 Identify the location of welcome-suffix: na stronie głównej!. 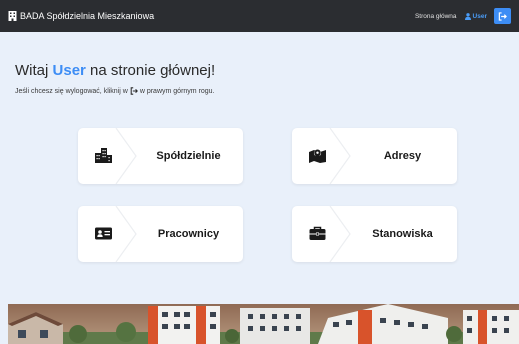
(153, 70).